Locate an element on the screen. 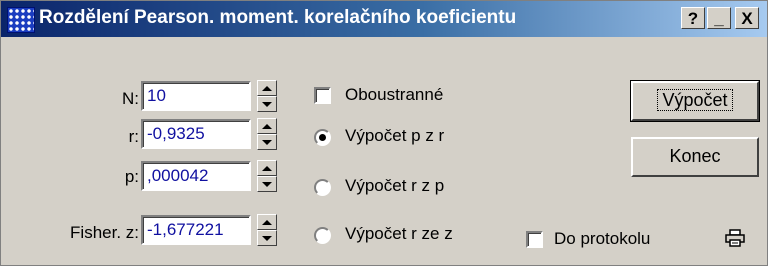 This screenshot has width=768, height=266. two-sided-label: Oboustranné is located at coordinates (394, 94).